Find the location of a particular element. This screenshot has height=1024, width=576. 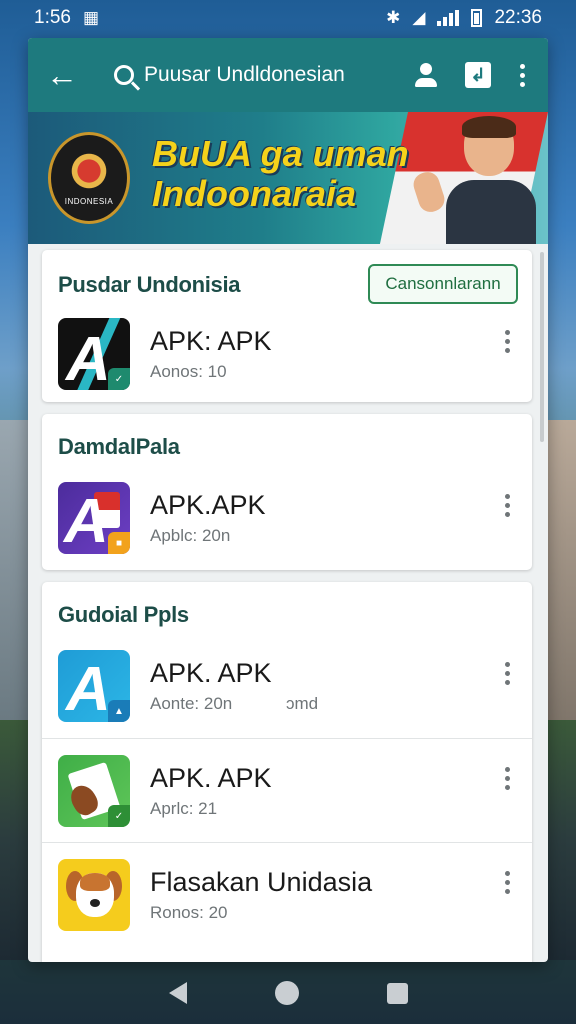

section-card-2: DamdalPala A ■ APK.APK Apblc: 20n is located at coordinates (287, 492).